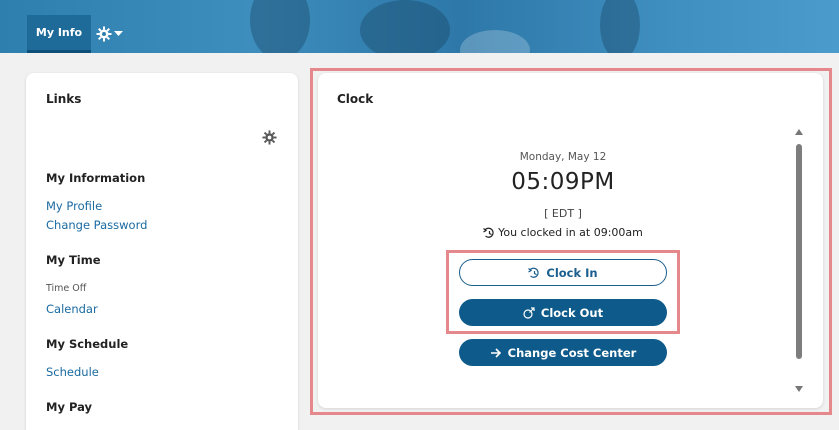 Image resolution: width=839 pixels, height=430 pixels. What do you see at coordinates (355, 99) in the screenshot?
I see `clock-title: Clock` at bounding box center [355, 99].